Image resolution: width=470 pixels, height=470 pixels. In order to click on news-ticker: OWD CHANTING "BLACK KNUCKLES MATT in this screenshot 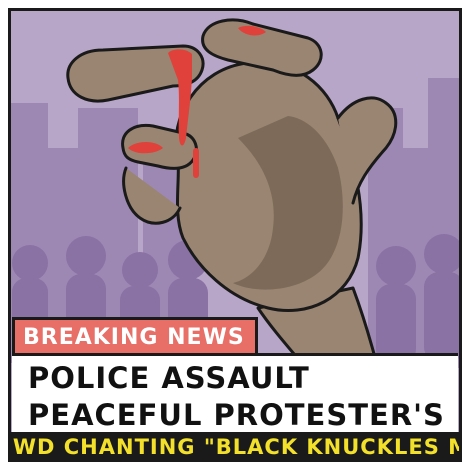, I will do `click(235, 447)`.